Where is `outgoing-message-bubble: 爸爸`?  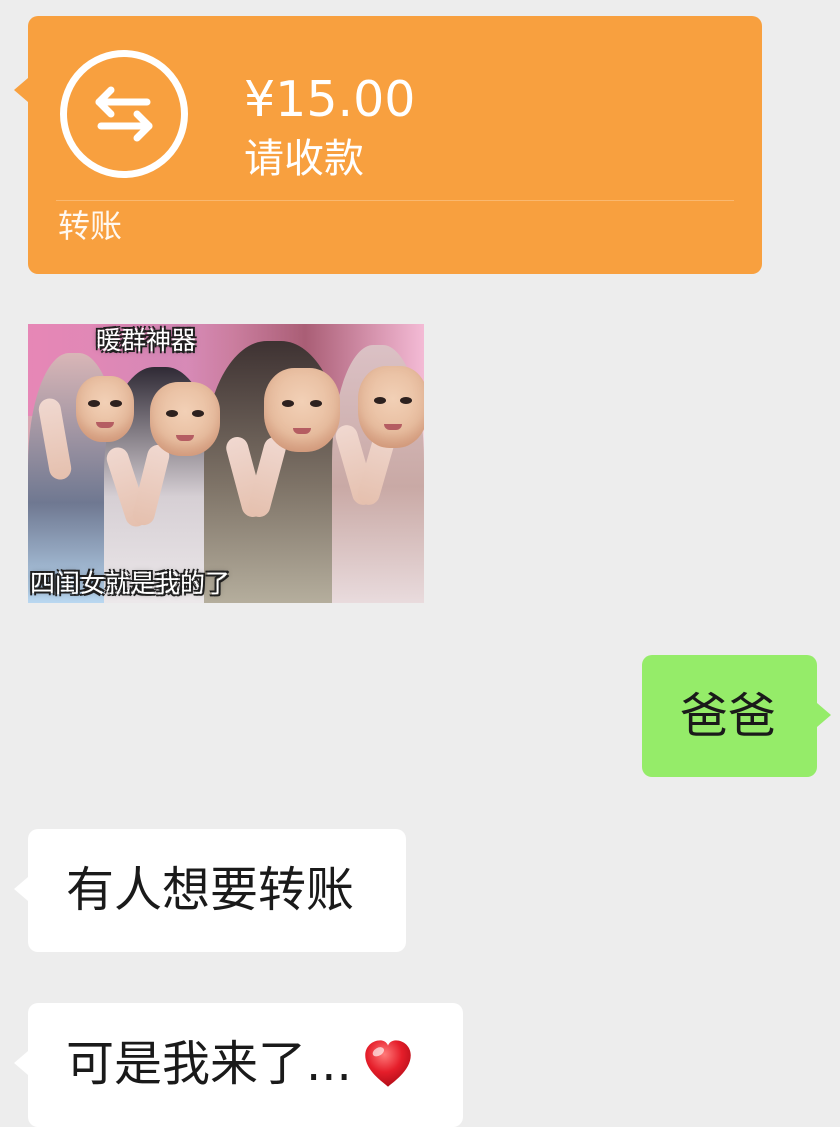
outgoing-message-bubble: 爸爸 is located at coordinates (736, 716).